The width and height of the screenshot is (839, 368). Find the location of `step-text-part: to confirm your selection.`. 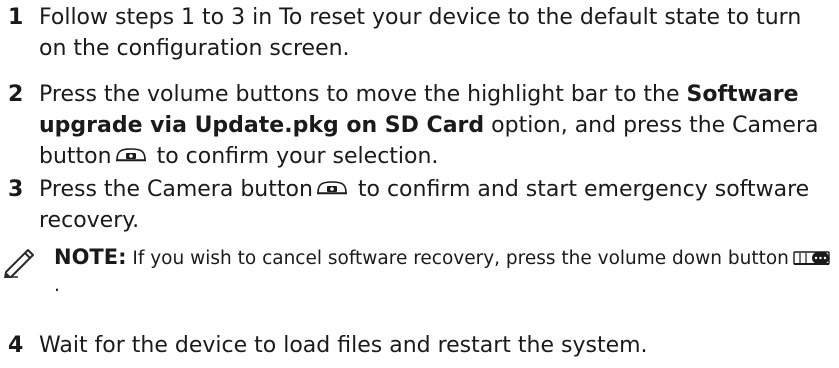

step-text-part: to confirm your selection. is located at coordinates (294, 156).